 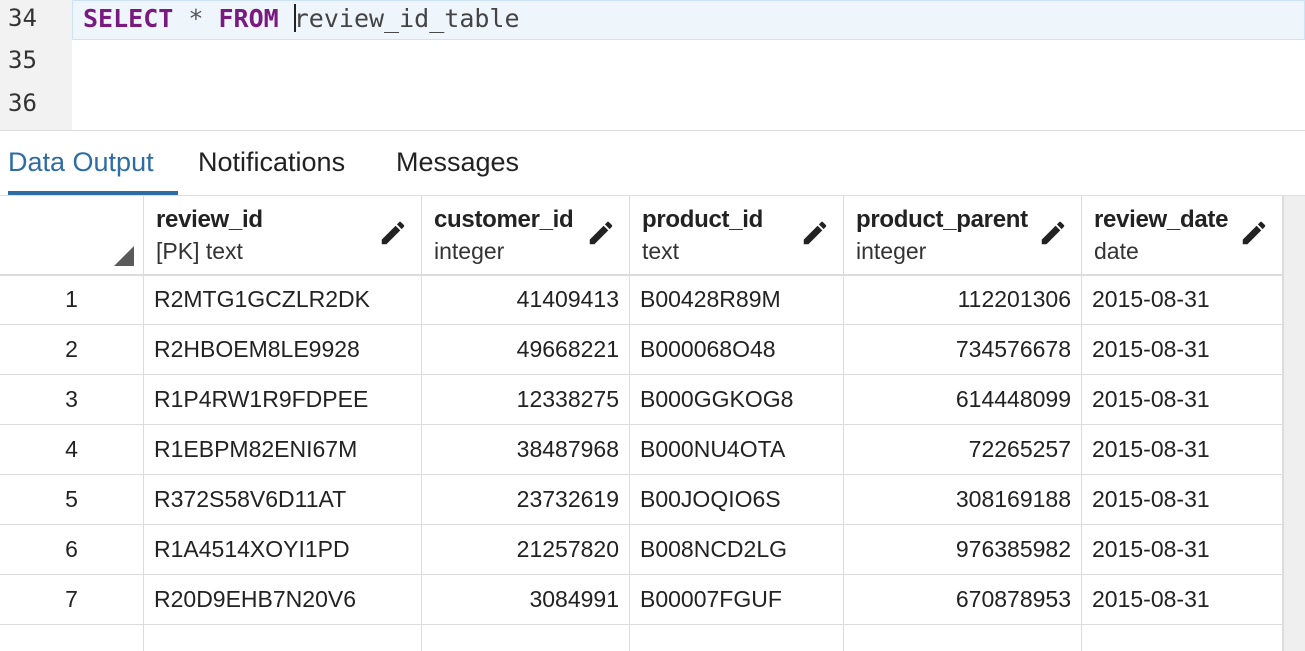 What do you see at coordinates (526, 599) in the screenshot?
I see `cell-customer-id: 3084991` at bounding box center [526, 599].